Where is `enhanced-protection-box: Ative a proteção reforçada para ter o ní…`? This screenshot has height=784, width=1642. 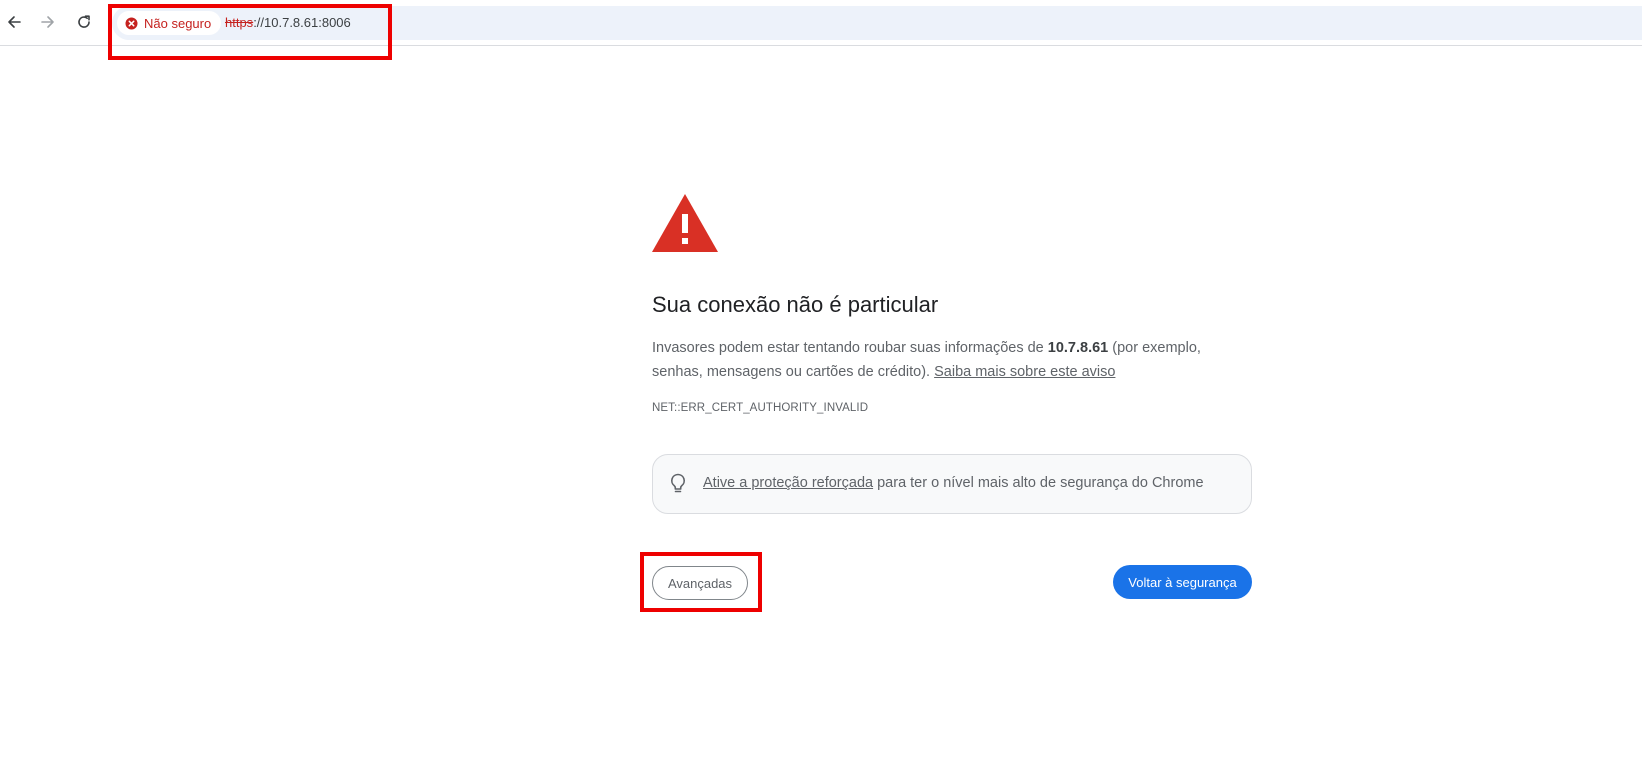
enhanced-protection-box: Ative a proteção reforçada para ter o ní… is located at coordinates (952, 484).